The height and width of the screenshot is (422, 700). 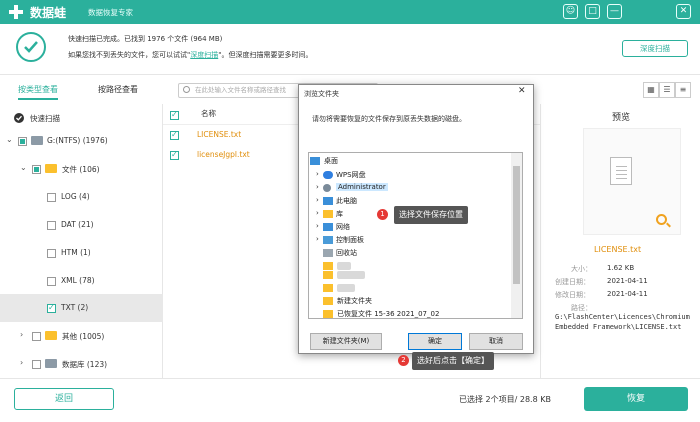 What do you see at coordinates (411, 176) in the screenshot?
I see `folder-item-wps: › WPS网盘` at bounding box center [411, 176].